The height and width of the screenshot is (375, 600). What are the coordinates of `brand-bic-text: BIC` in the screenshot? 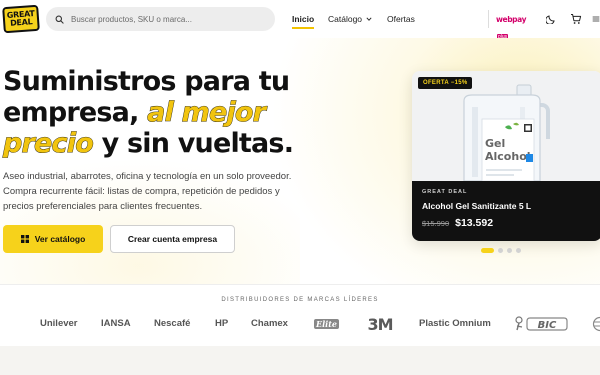 It's located at (547, 325).